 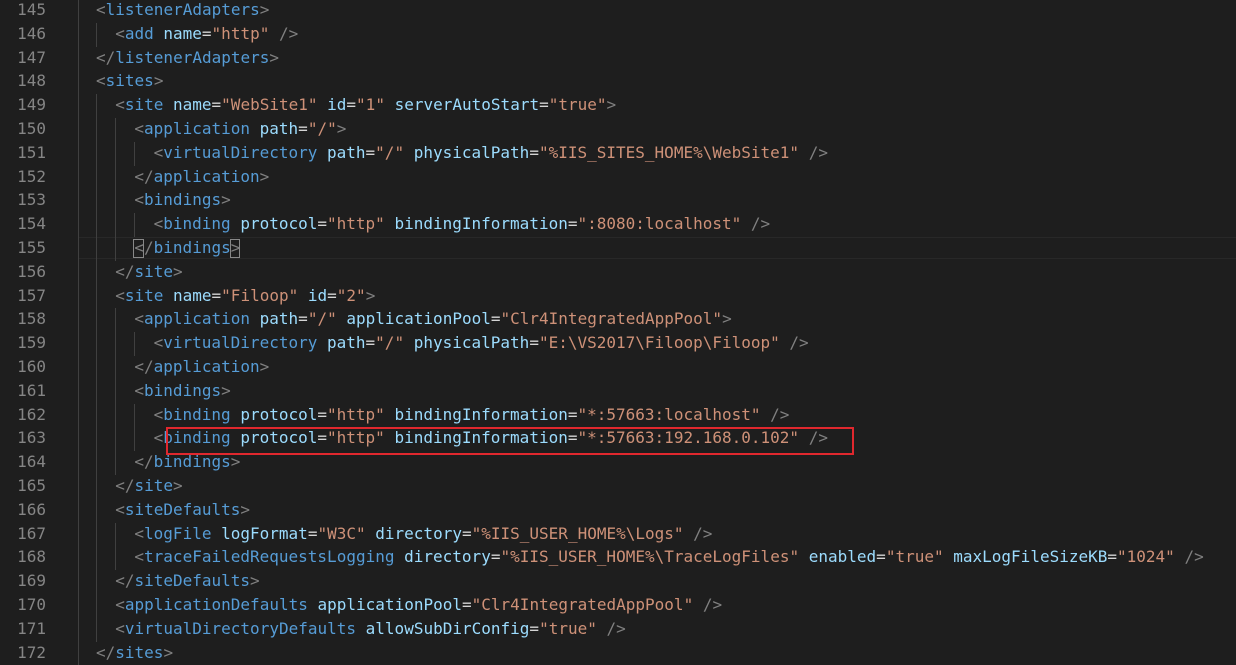 I want to click on code-line: 156 </site>, so click(x=618, y=272).